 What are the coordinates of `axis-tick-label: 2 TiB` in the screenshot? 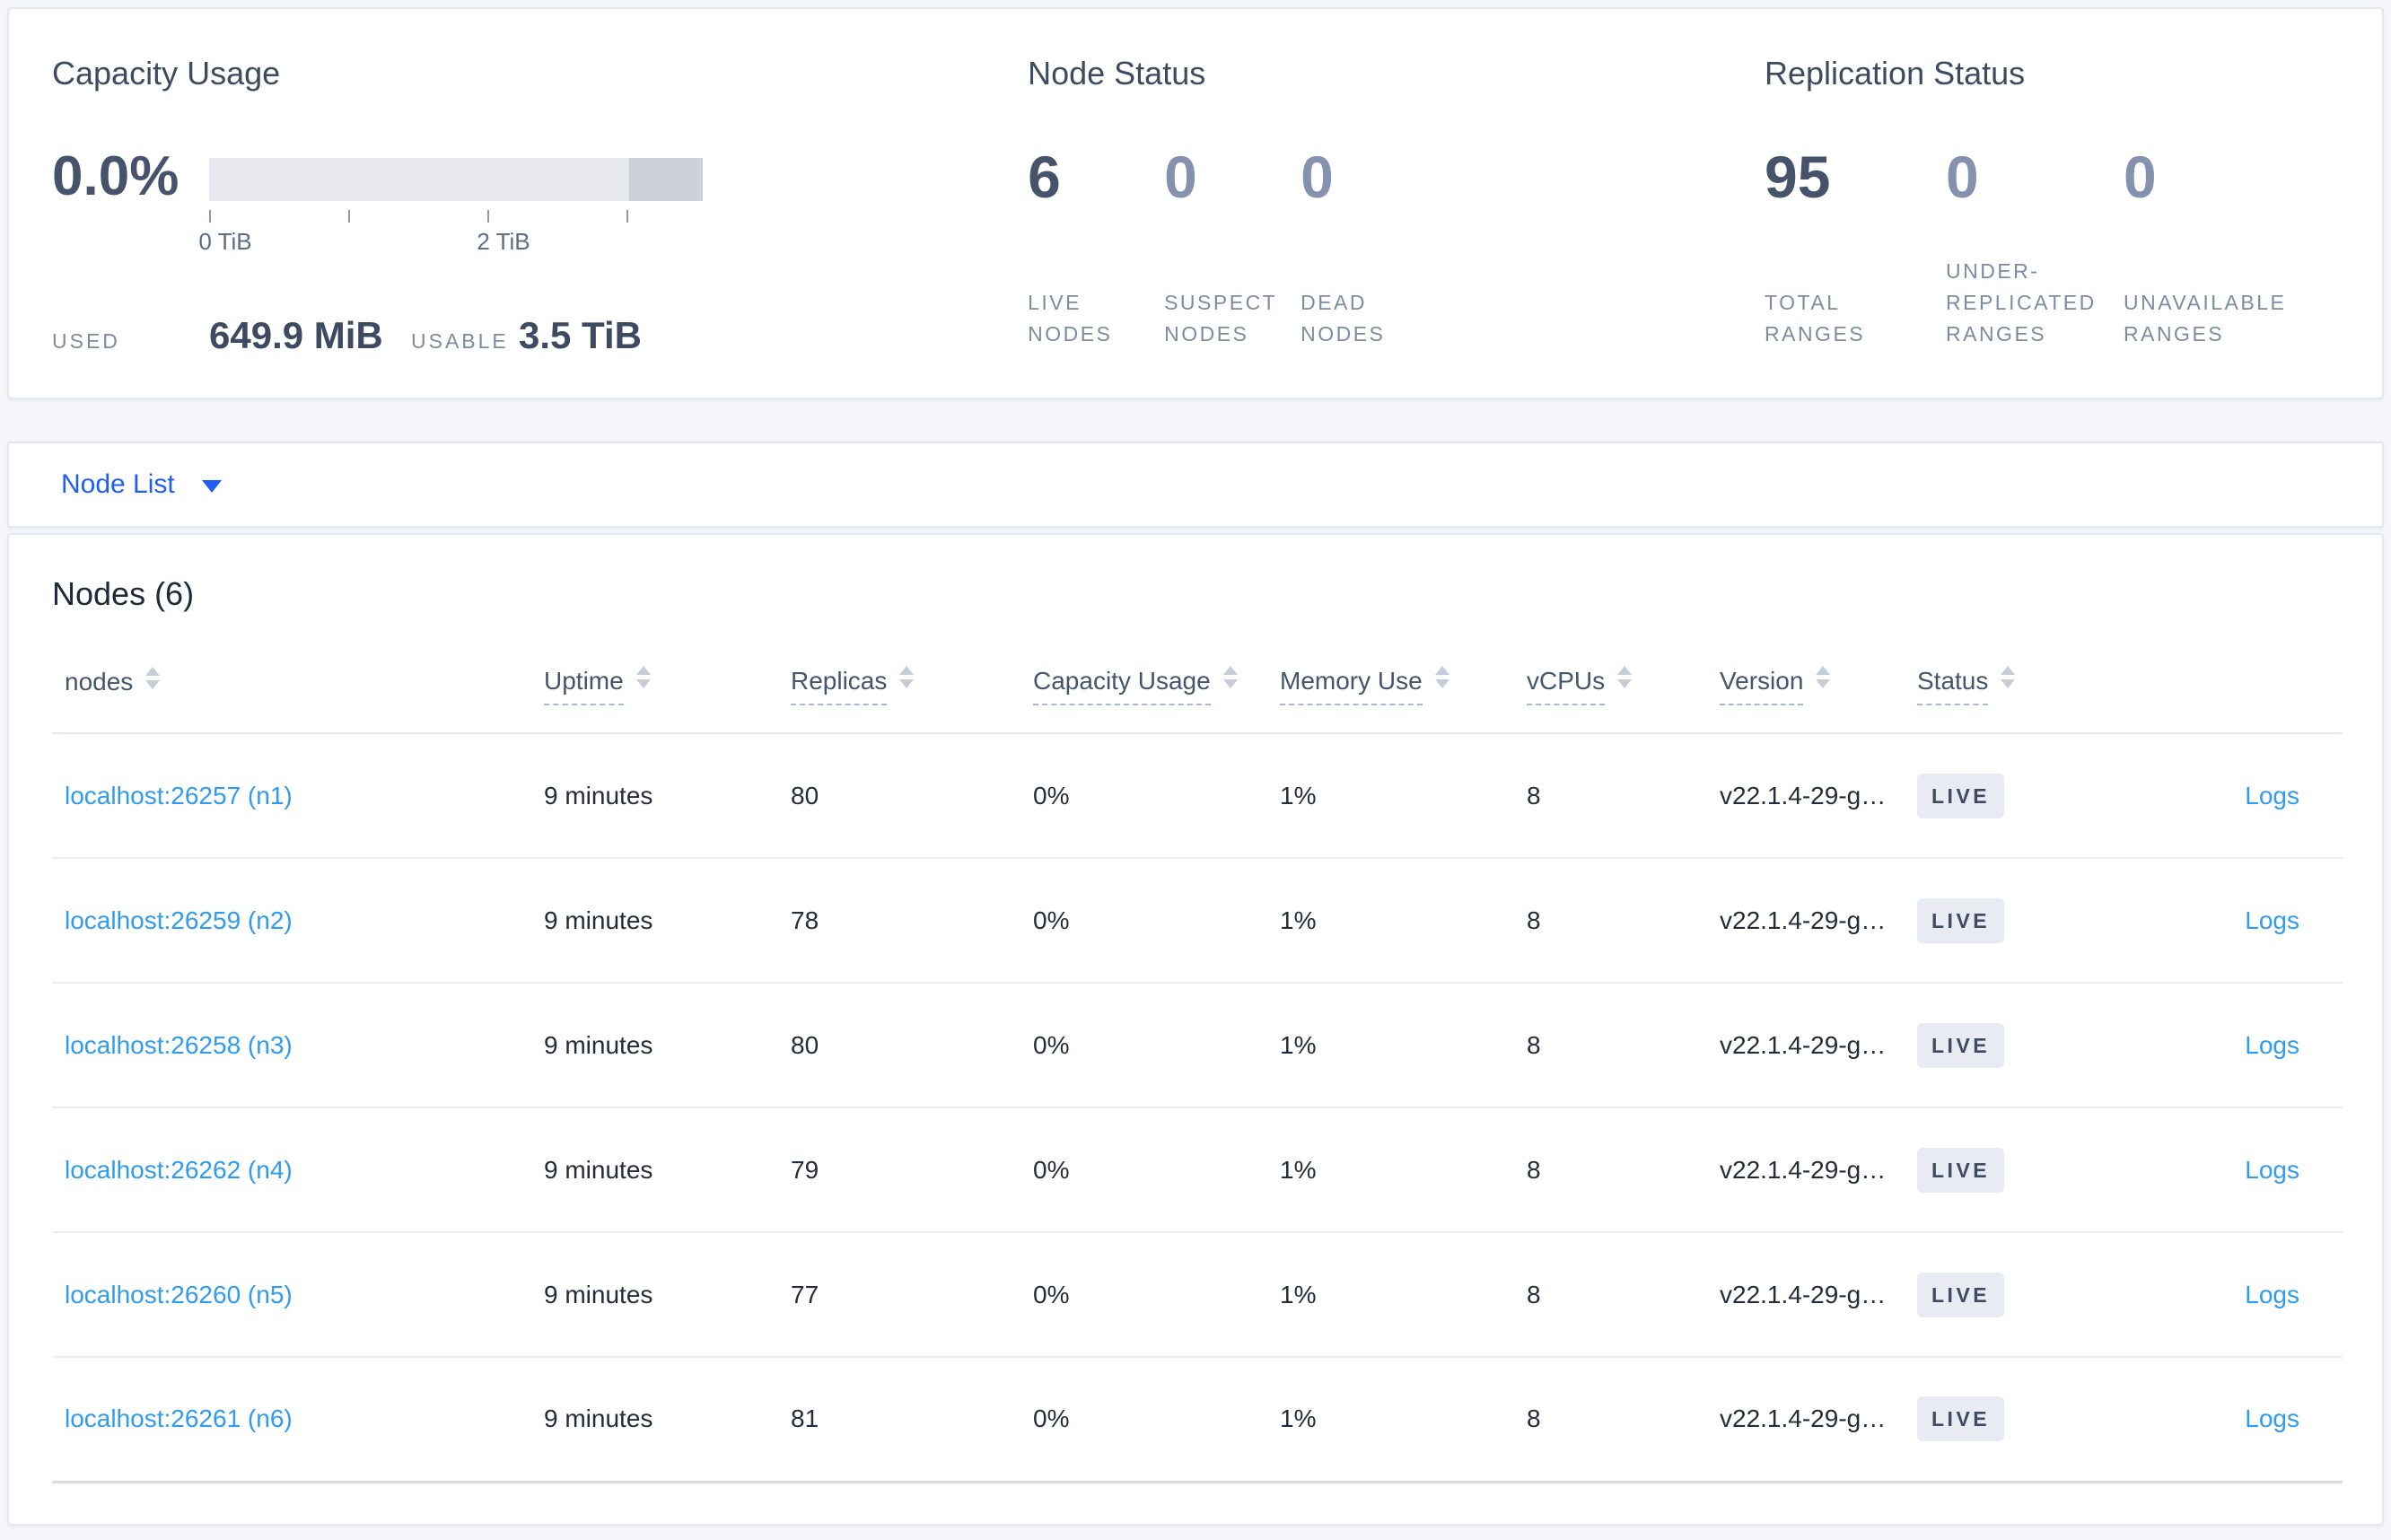 It's located at (504, 242).